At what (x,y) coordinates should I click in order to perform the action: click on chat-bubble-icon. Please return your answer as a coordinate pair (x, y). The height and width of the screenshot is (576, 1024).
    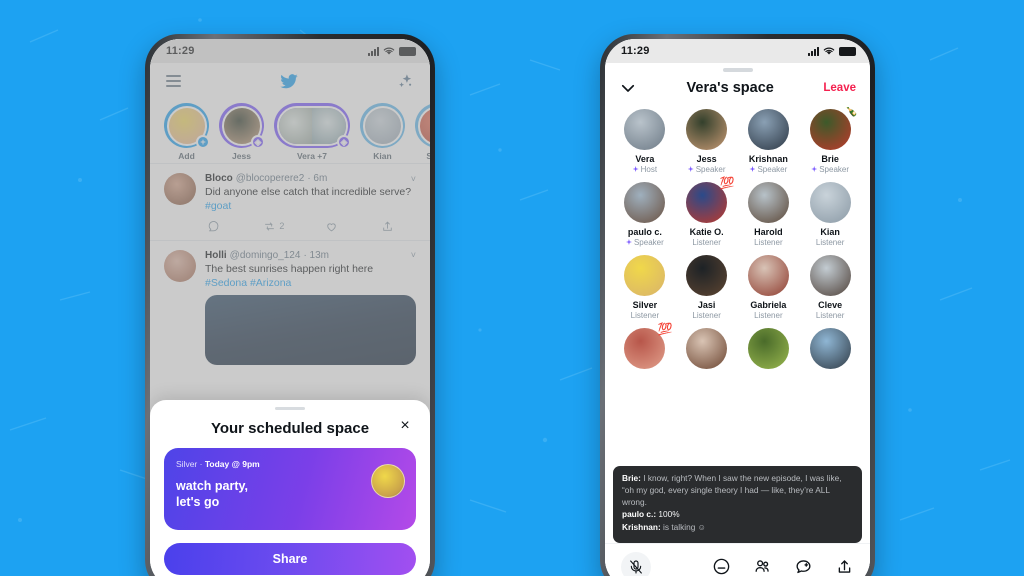
    Looking at the image, I should click on (803, 566).